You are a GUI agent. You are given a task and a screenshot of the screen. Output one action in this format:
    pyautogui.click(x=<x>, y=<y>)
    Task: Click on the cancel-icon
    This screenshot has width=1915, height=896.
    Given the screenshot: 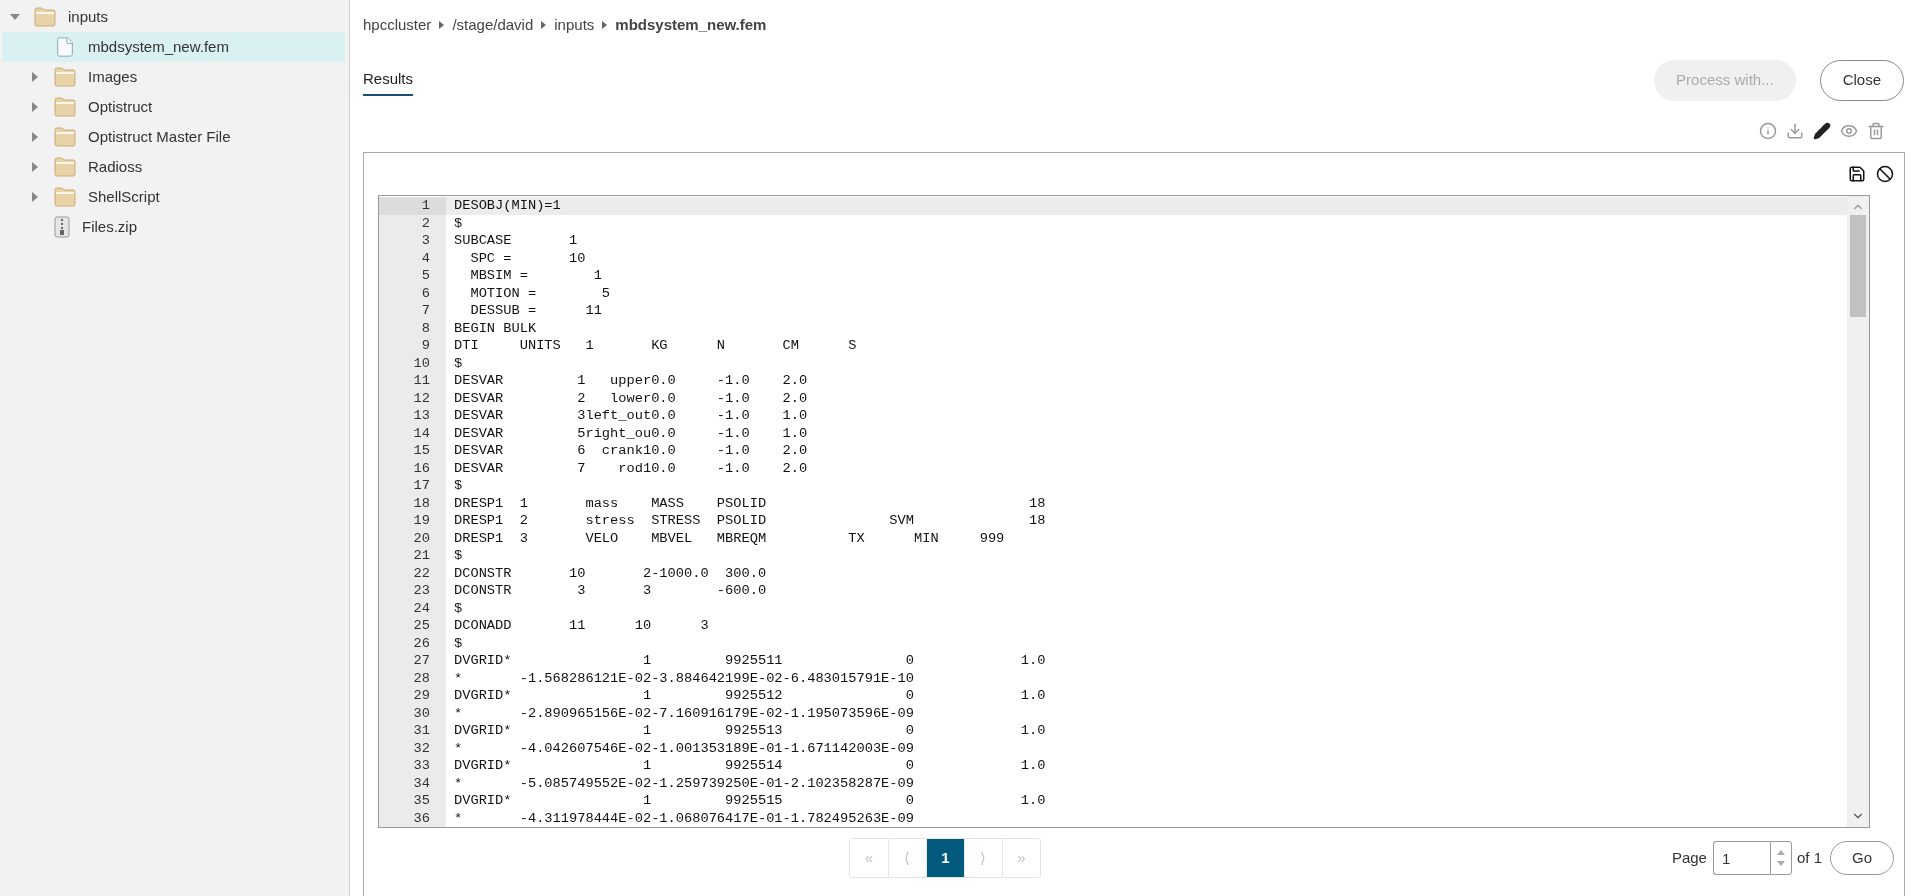 What is the action you would take?
    pyautogui.click(x=1885, y=174)
    